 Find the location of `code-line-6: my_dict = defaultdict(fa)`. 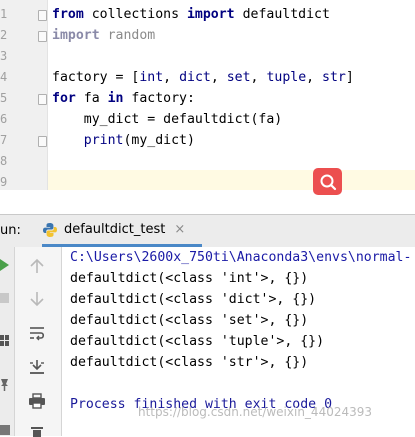

code-line-6: my_dict = defaultdict(fa) is located at coordinates (167, 119).